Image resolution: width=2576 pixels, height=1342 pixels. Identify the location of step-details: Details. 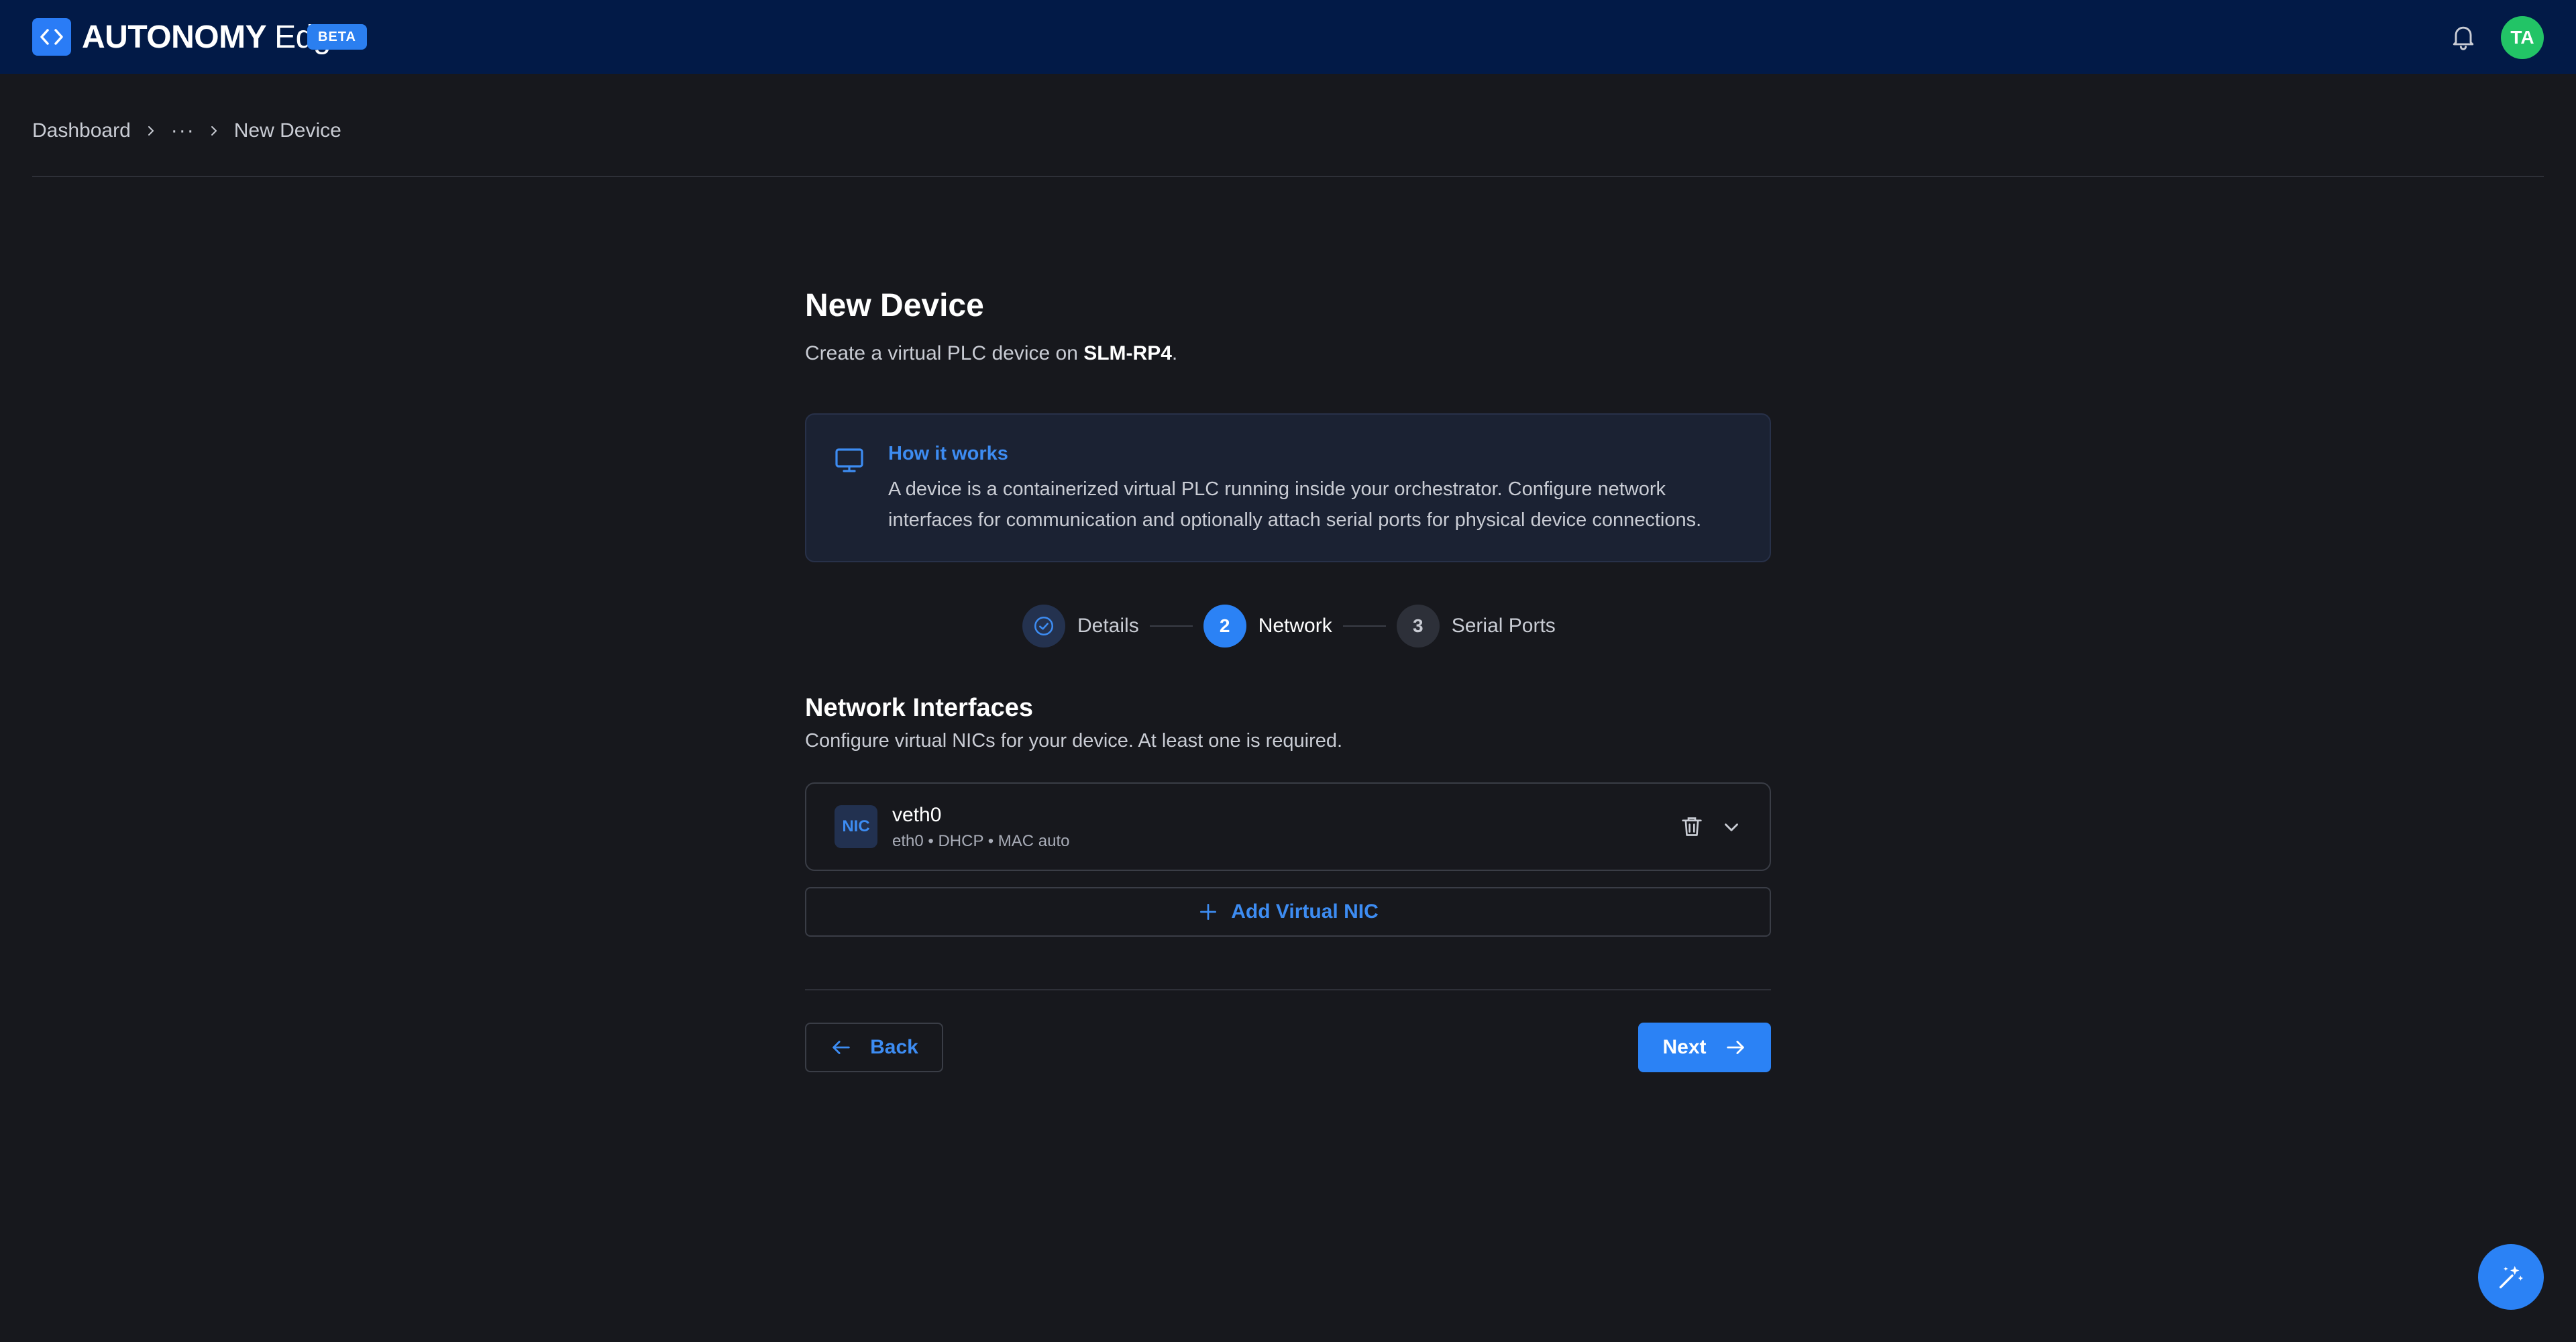
(1080, 626).